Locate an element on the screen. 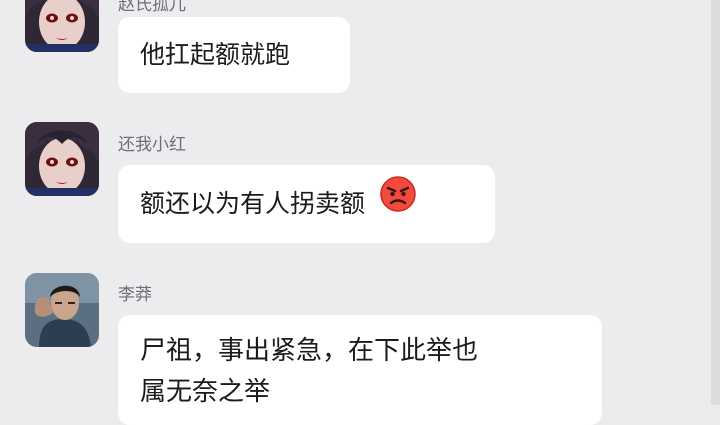  message-bubble: 他扛起额就跑 is located at coordinates (234, 55).